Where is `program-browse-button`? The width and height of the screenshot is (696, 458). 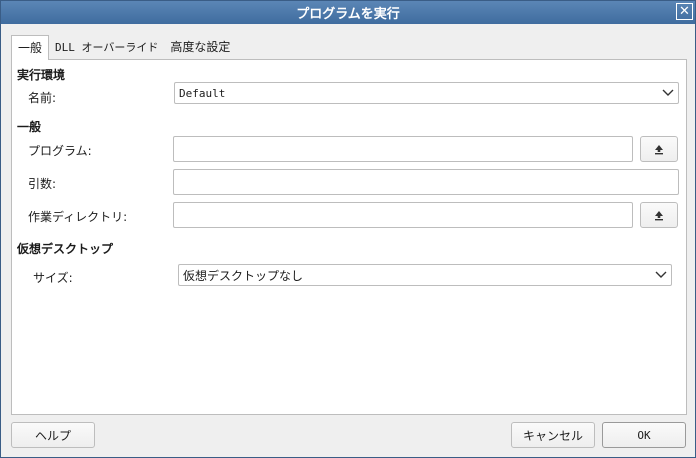 program-browse-button is located at coordinates (659, 149).